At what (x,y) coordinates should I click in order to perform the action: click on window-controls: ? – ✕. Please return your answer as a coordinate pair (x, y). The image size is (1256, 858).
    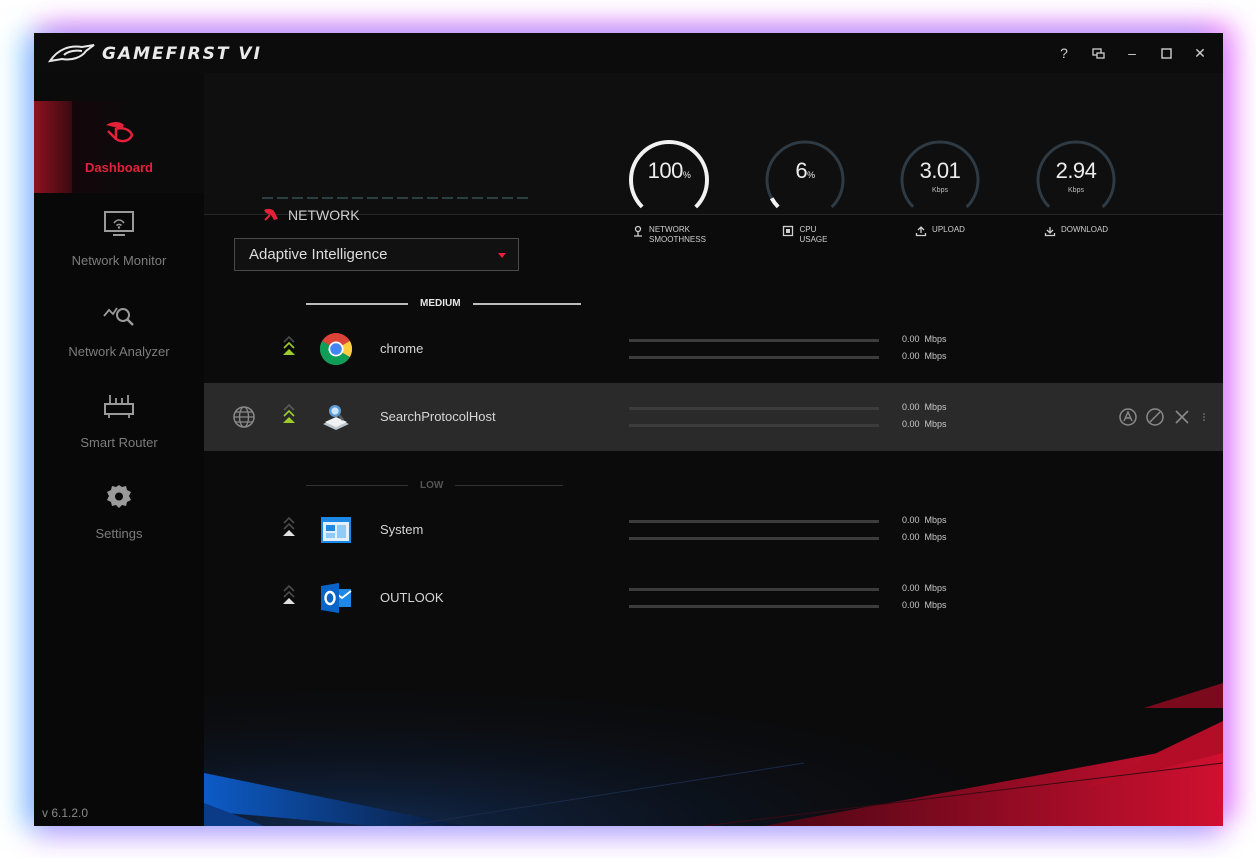
    Looking at the image, I should click on (1132, 53).